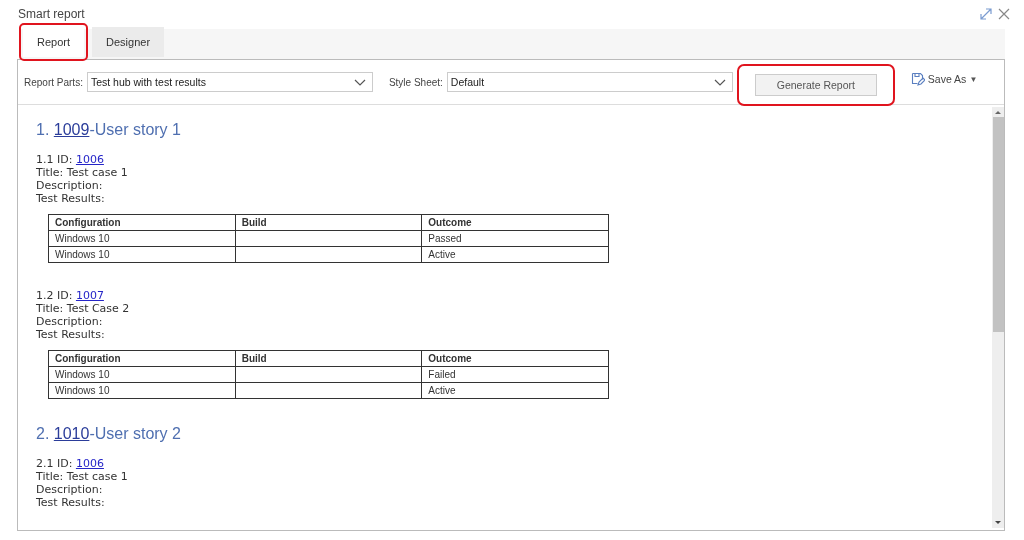 The width and height of the screenshot is (1024, 540). I want to click on dropdown: Default, so click(589, 82).